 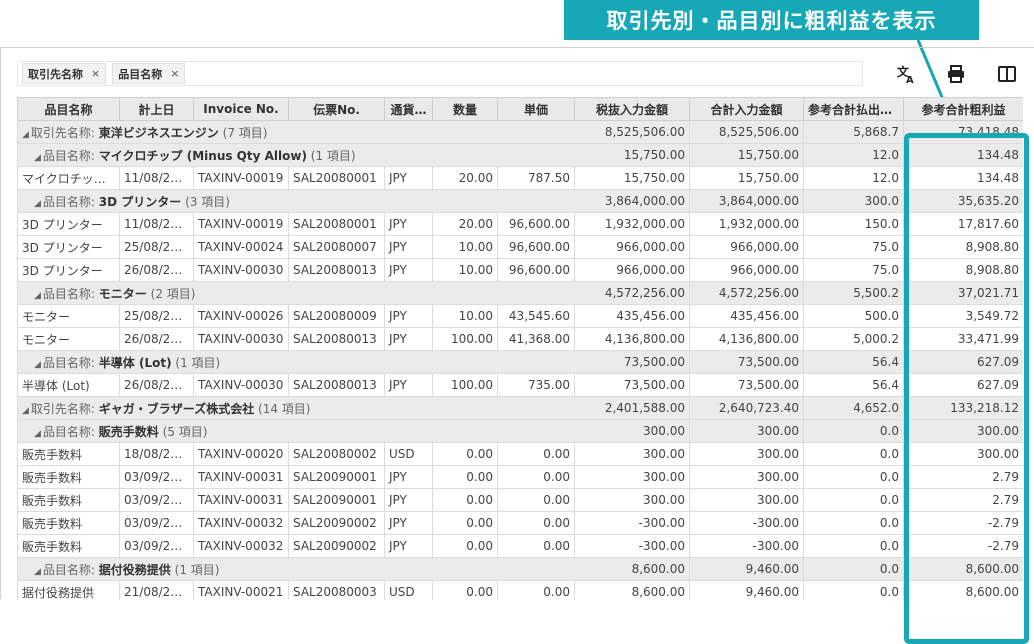 I want to click on table-cell: 03/09/2020, so click(x=156, y=477).